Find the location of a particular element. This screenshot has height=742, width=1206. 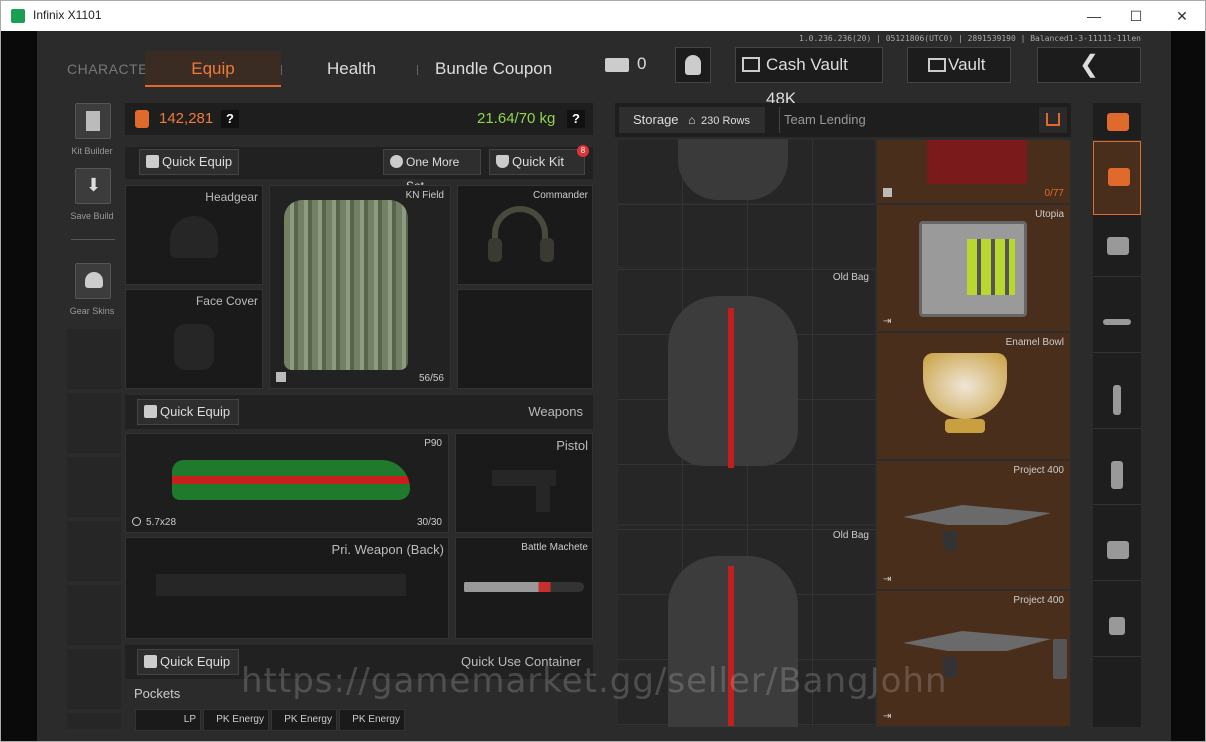

shield-icon is located at coordinates (502, 161).